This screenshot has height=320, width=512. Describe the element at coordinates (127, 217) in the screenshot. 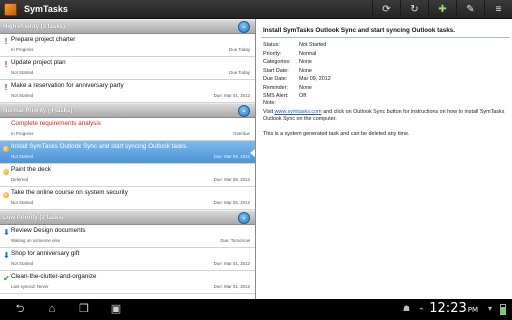

I see `section-header: Low Priority (3 tasks) ⌄` at that location.